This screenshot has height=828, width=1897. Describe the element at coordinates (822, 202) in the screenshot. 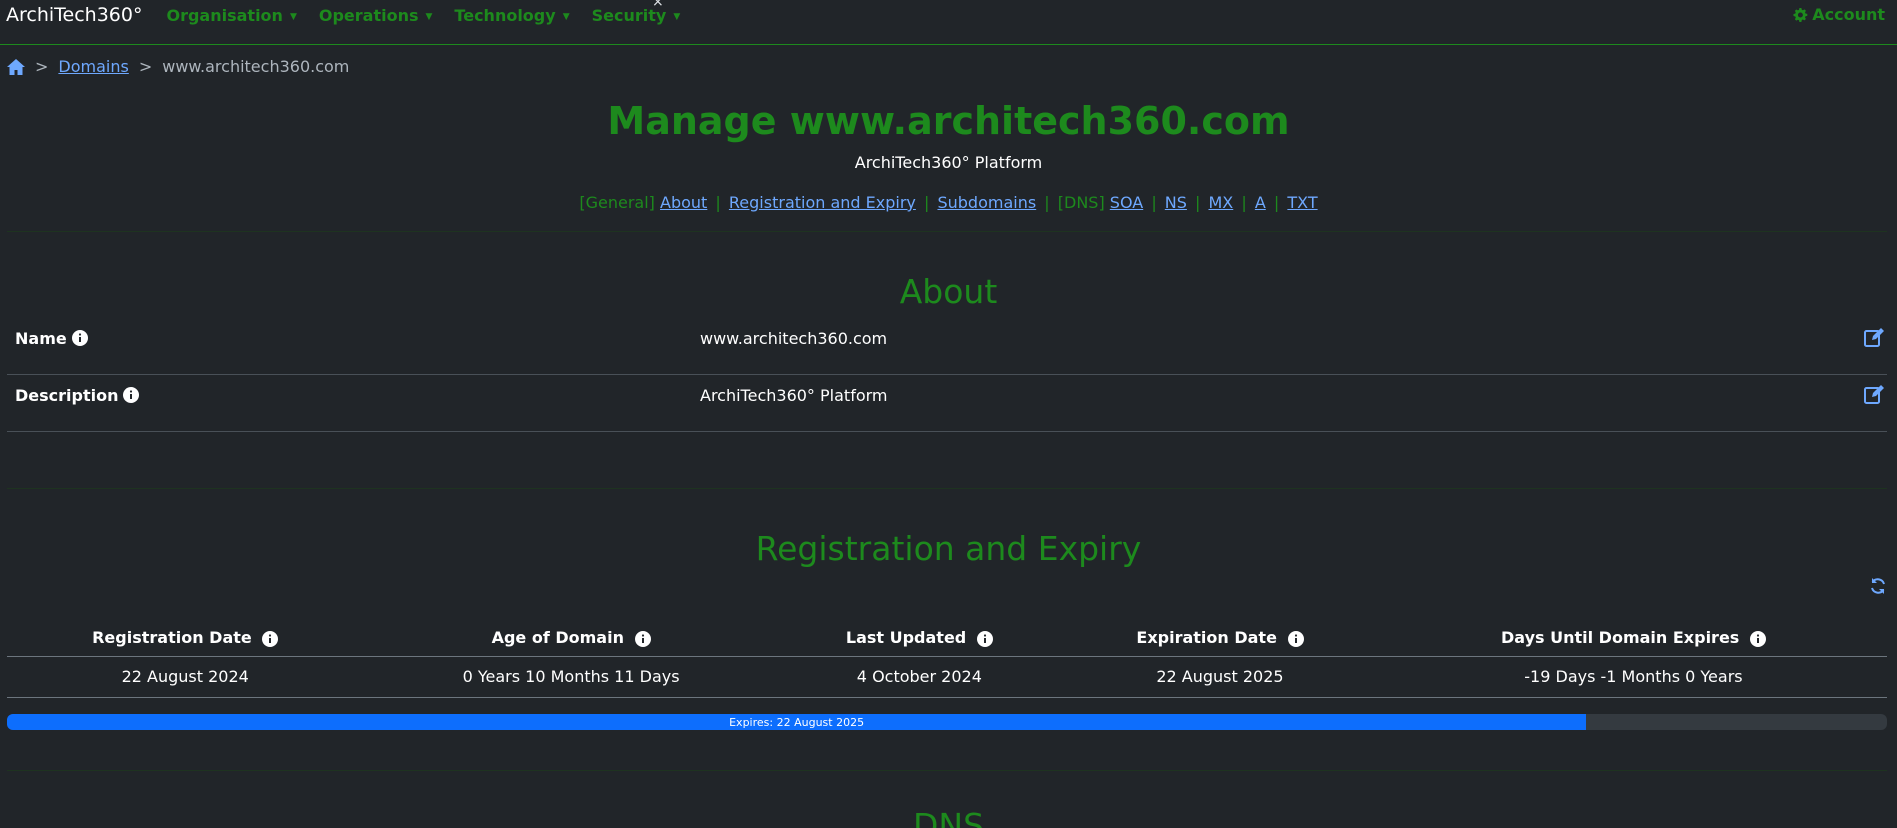

I see `link-registration: Registration and Expiry` at that location.